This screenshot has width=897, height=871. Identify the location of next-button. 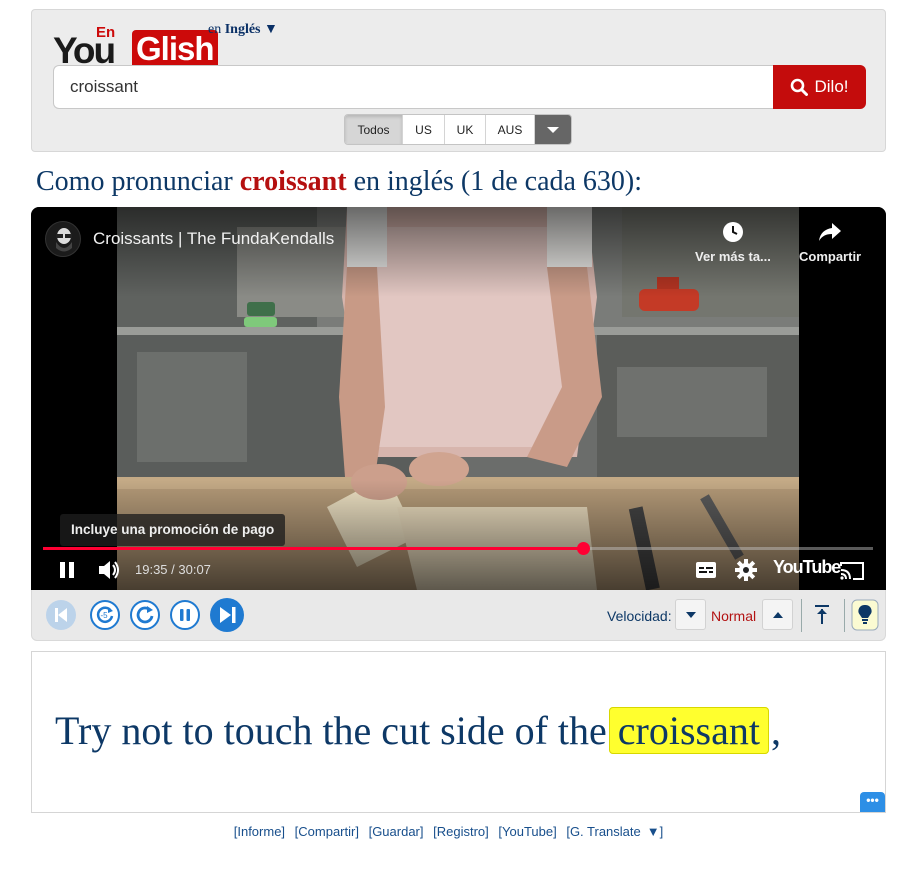
(227, 615).